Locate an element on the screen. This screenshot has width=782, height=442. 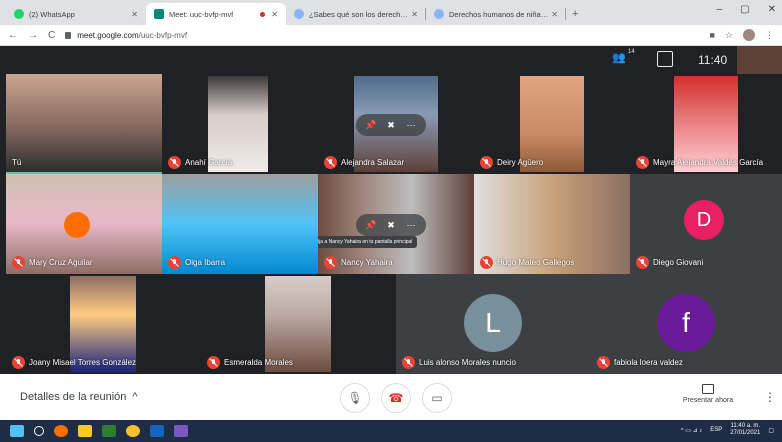
participant-name: Deiry Agüero is located at coordinates (511, 162).